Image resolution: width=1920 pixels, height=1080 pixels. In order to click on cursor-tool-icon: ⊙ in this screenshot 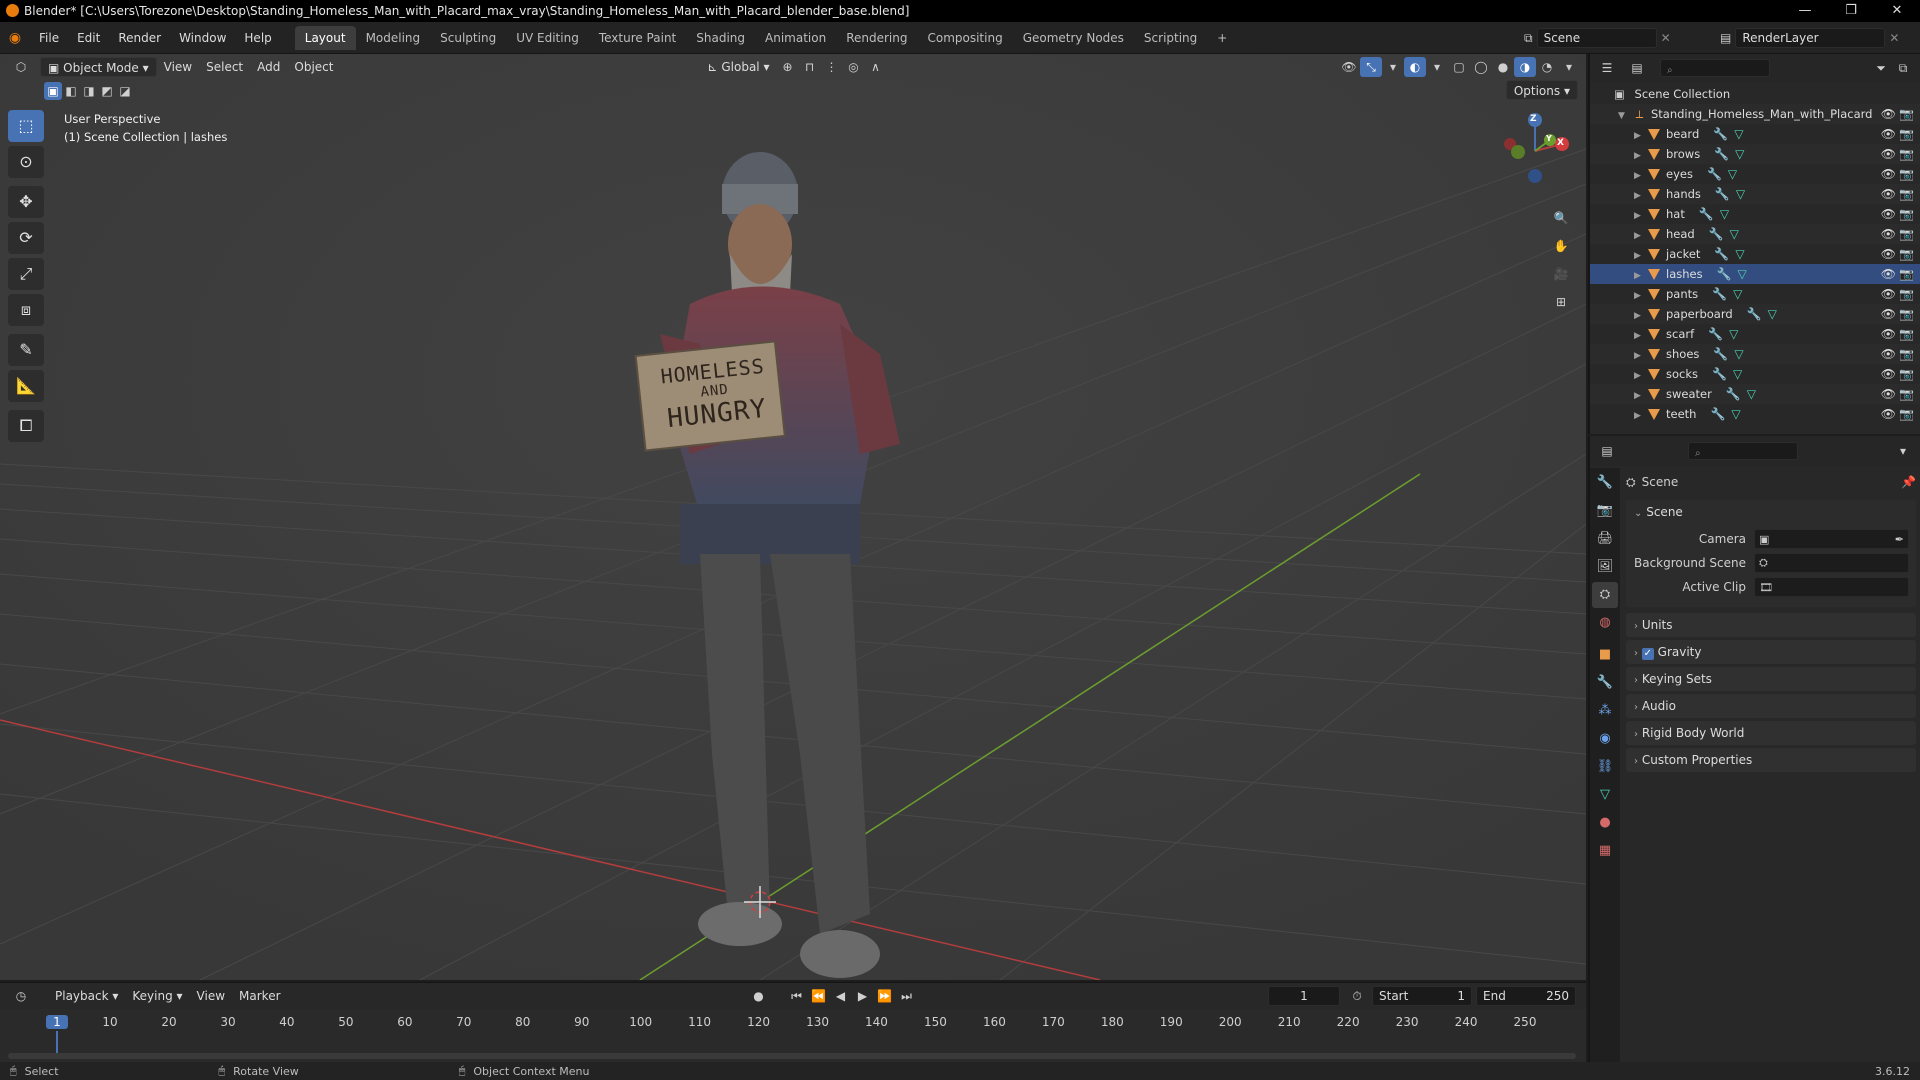, I will do `click(26, 162)`.